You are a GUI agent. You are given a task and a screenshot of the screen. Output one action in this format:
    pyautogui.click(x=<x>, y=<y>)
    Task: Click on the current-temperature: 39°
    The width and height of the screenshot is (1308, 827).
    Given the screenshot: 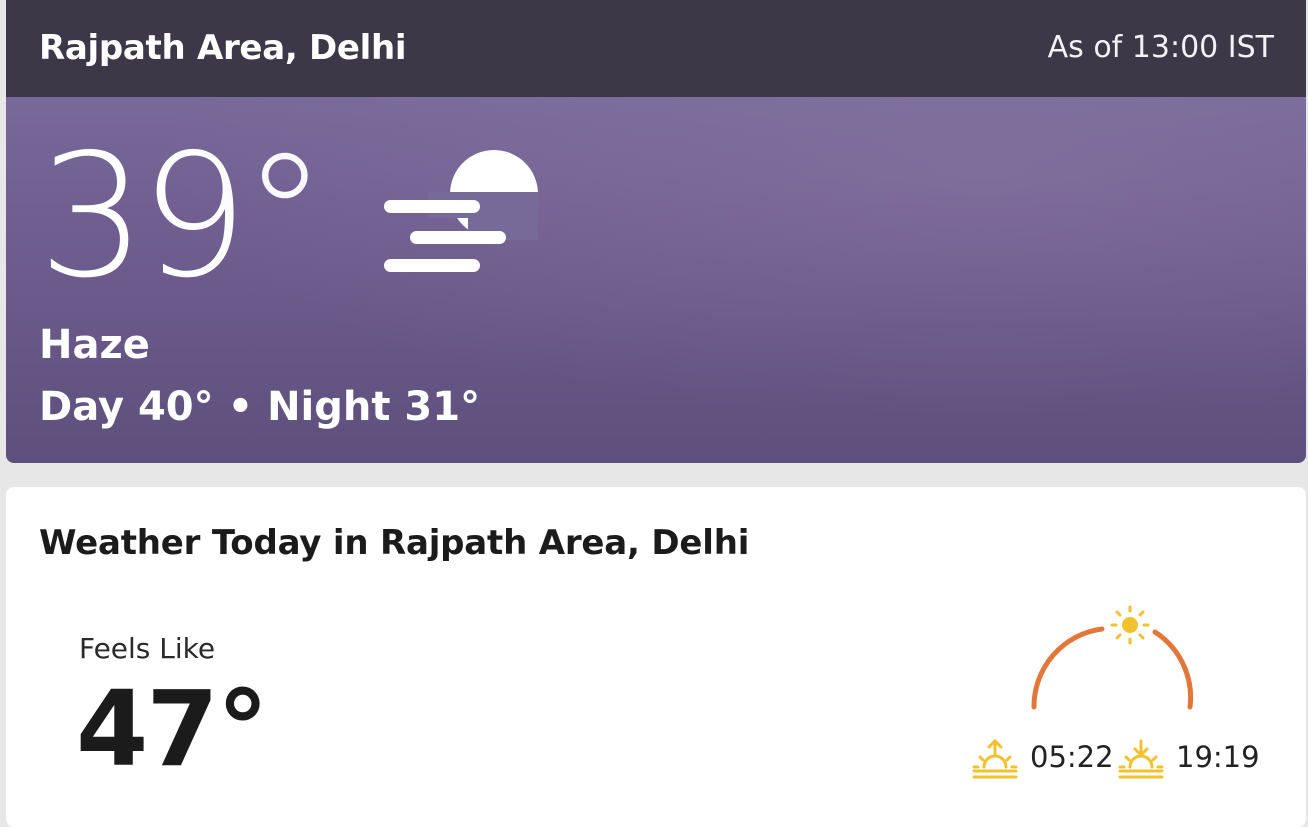 What is the action you would take?
    pyautogui.click(x=182, y=217)
    